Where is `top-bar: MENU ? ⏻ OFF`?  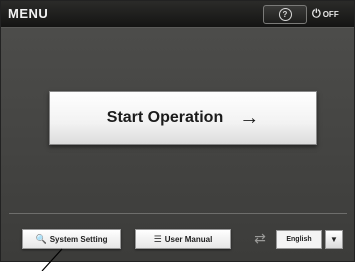 top-bar: MENU ? ⏻ OFF is located at coordinates (177, 14).